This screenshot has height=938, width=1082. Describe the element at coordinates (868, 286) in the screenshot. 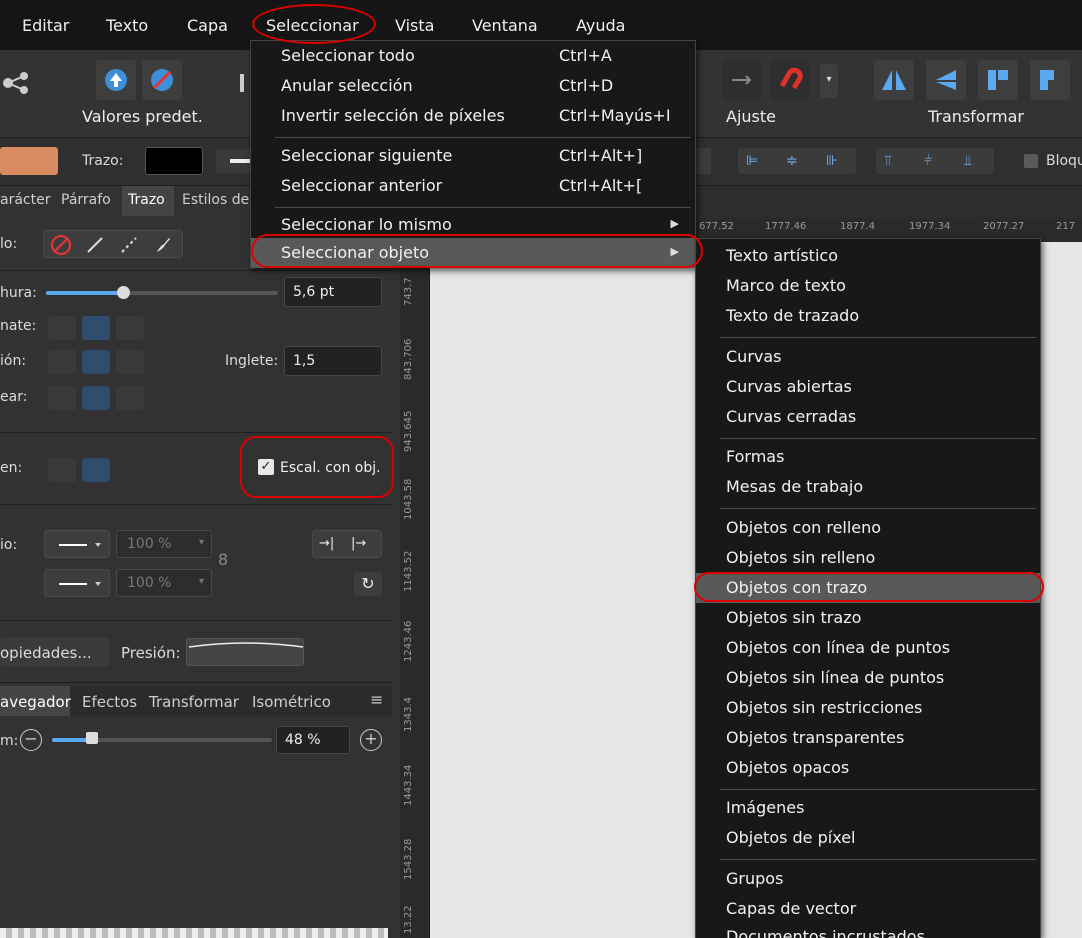

I see `submenu-item: Marco de texto` at that location.